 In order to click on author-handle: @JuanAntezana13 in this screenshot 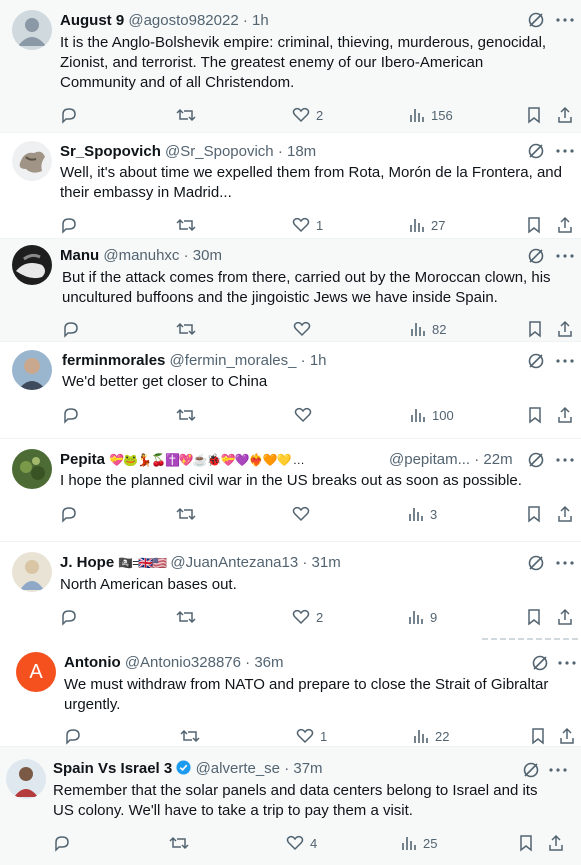, I will do `click(234, 562)`.